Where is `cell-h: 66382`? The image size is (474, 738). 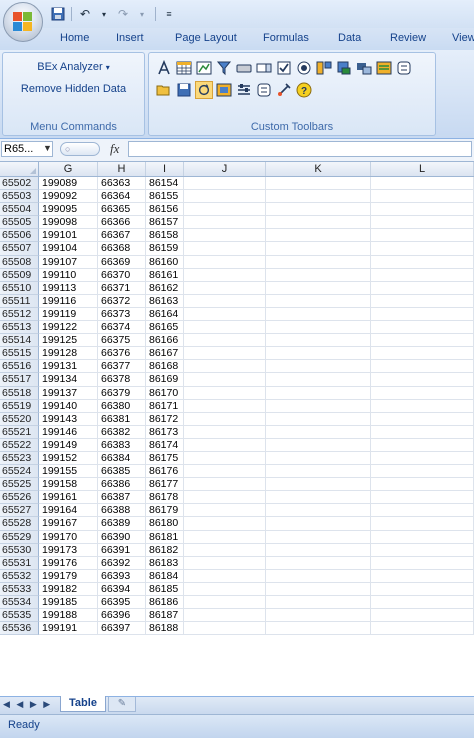
cell-h: 66382 is located at coordinates (122, 432).